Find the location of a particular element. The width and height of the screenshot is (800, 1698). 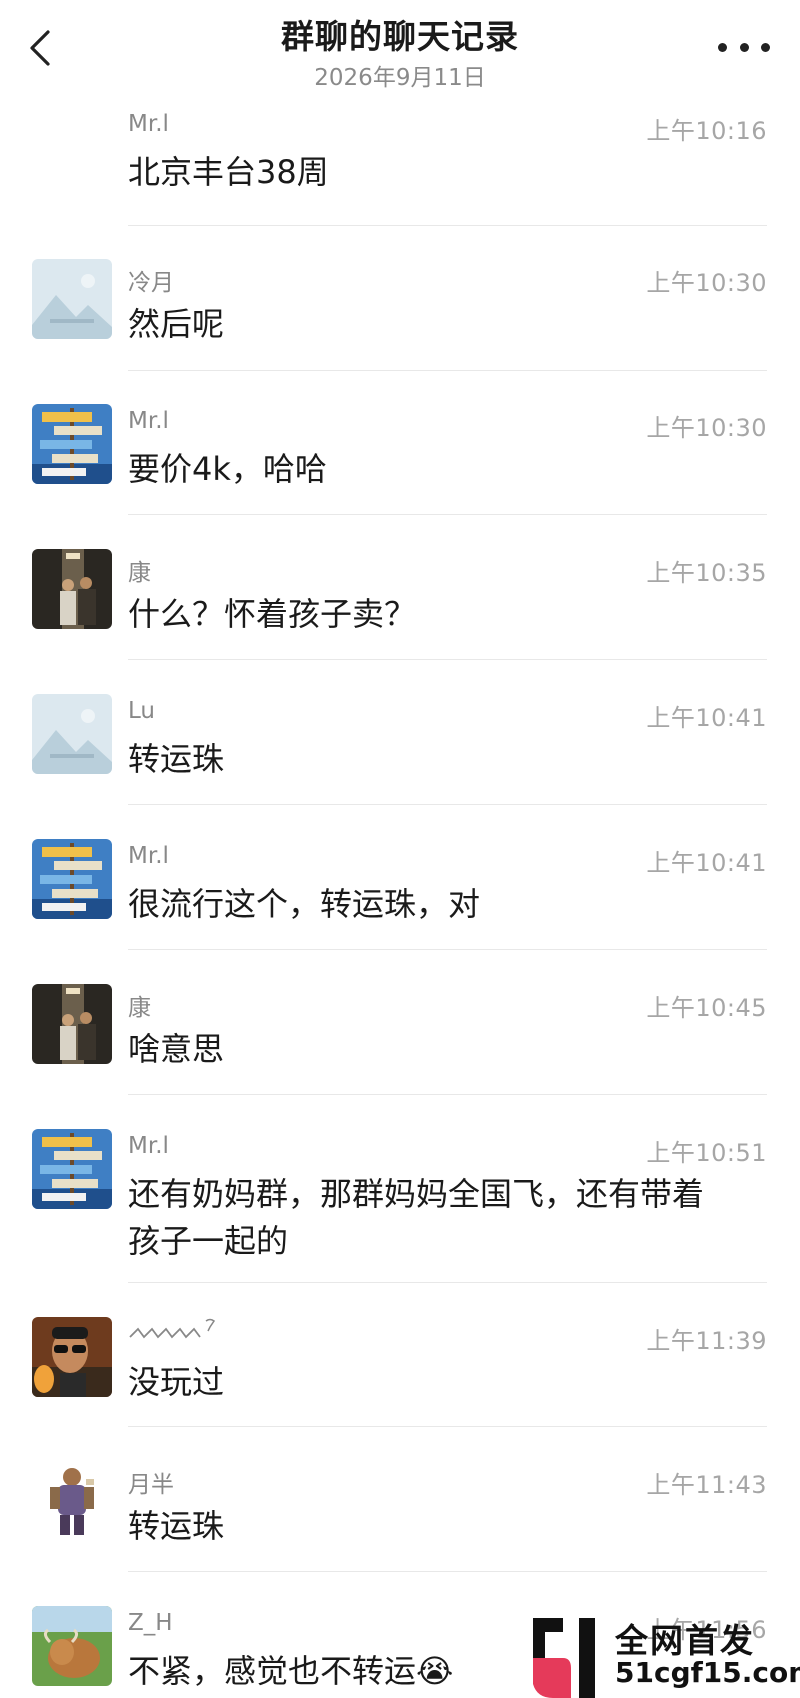

record-date: 2026年9月11日 is located at coordinates (400, 78).